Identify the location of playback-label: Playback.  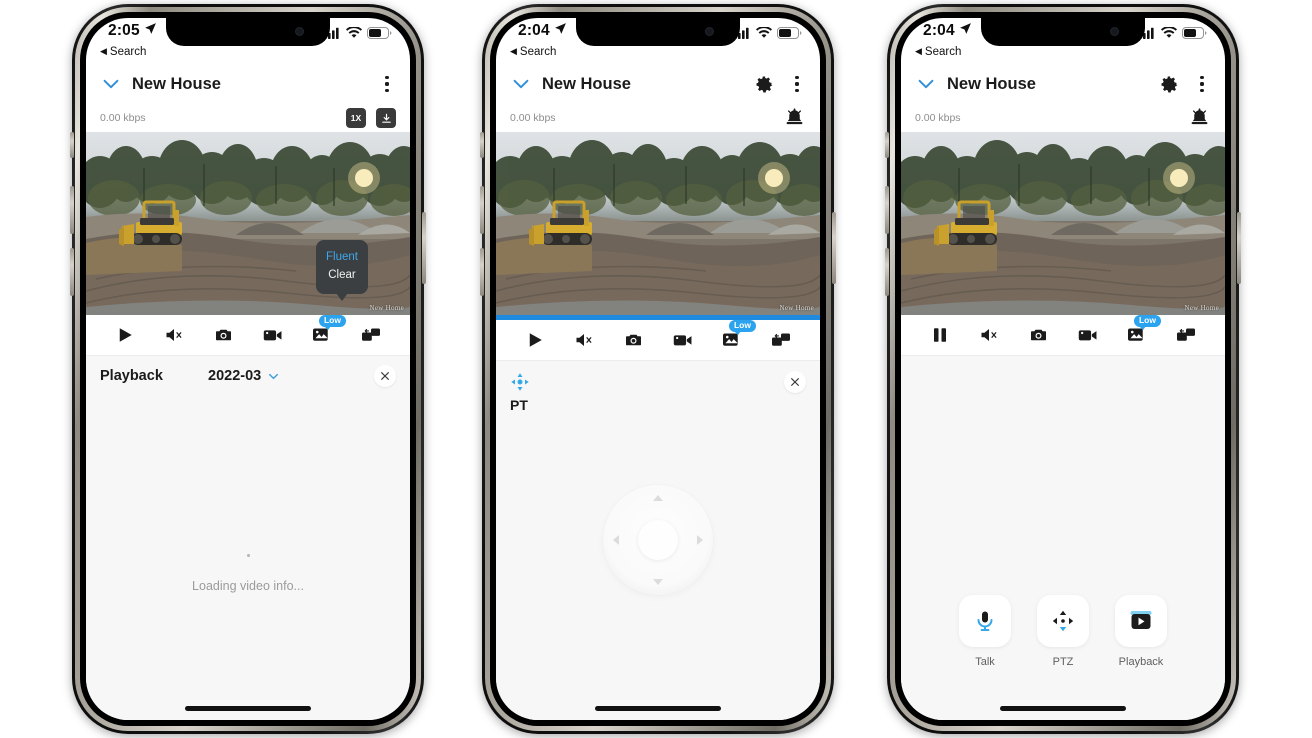
(1141, 662).